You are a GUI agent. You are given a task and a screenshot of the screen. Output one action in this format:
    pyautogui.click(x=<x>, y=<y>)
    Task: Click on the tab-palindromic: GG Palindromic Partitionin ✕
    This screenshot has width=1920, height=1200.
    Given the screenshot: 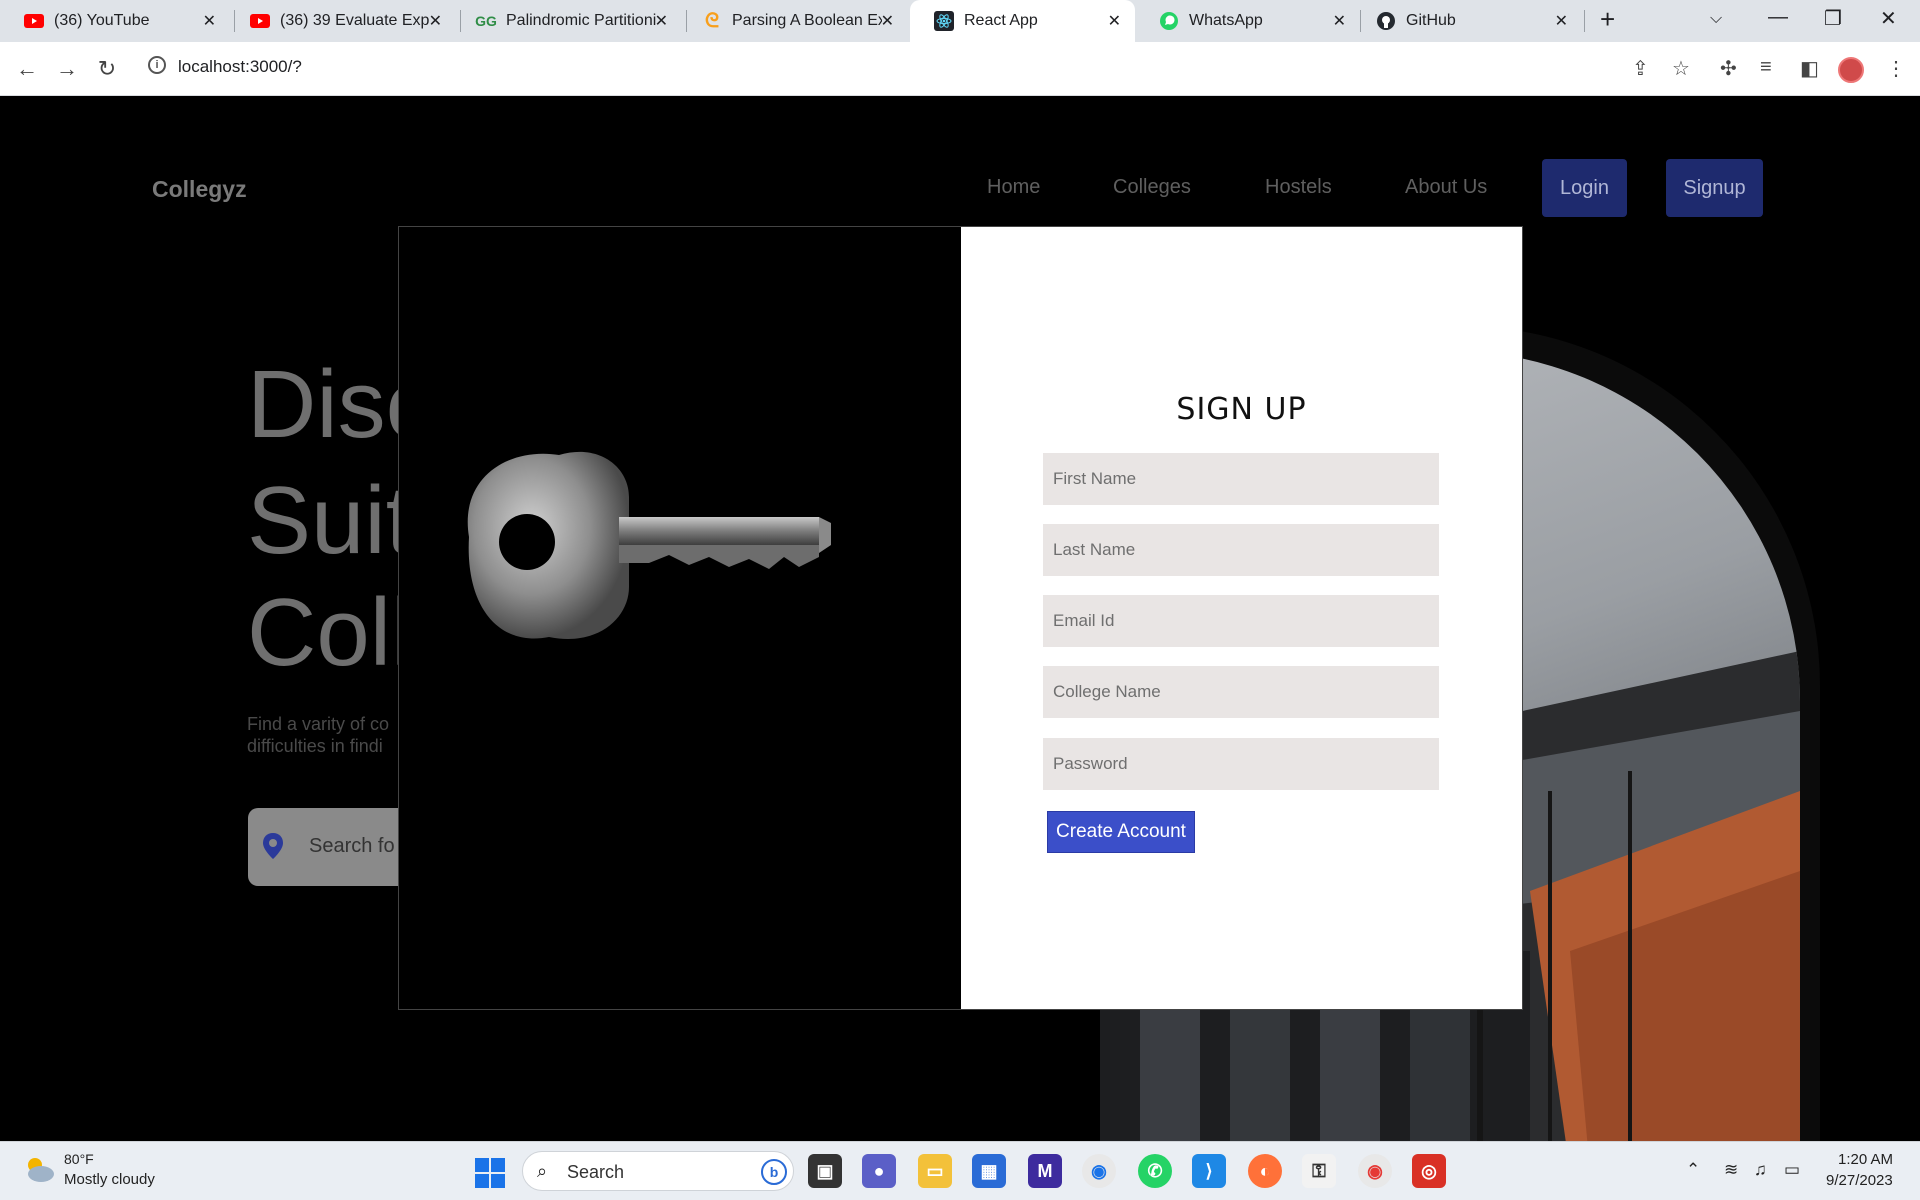 What is the action you would take?
    pyautogui.click(x=567, y=21)
    